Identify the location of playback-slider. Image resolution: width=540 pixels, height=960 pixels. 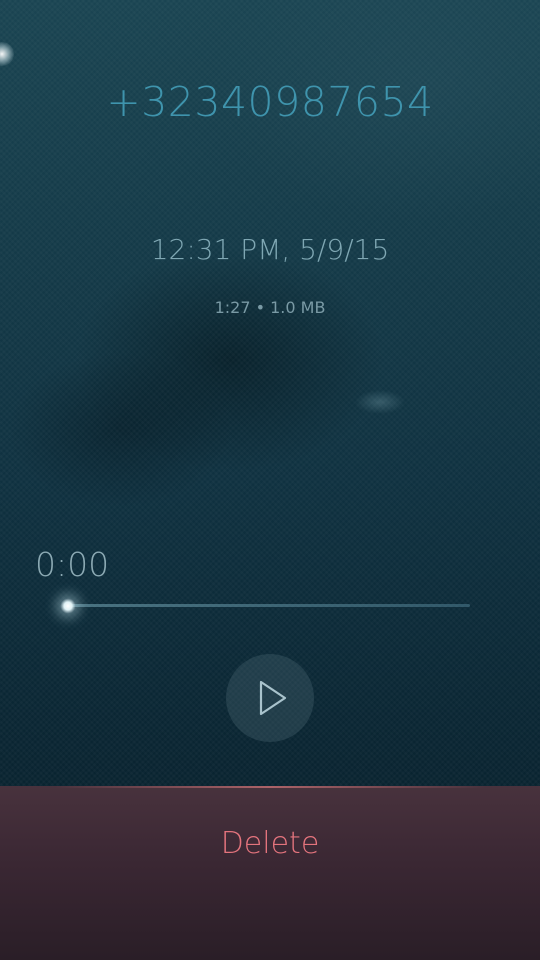
(265, 606).